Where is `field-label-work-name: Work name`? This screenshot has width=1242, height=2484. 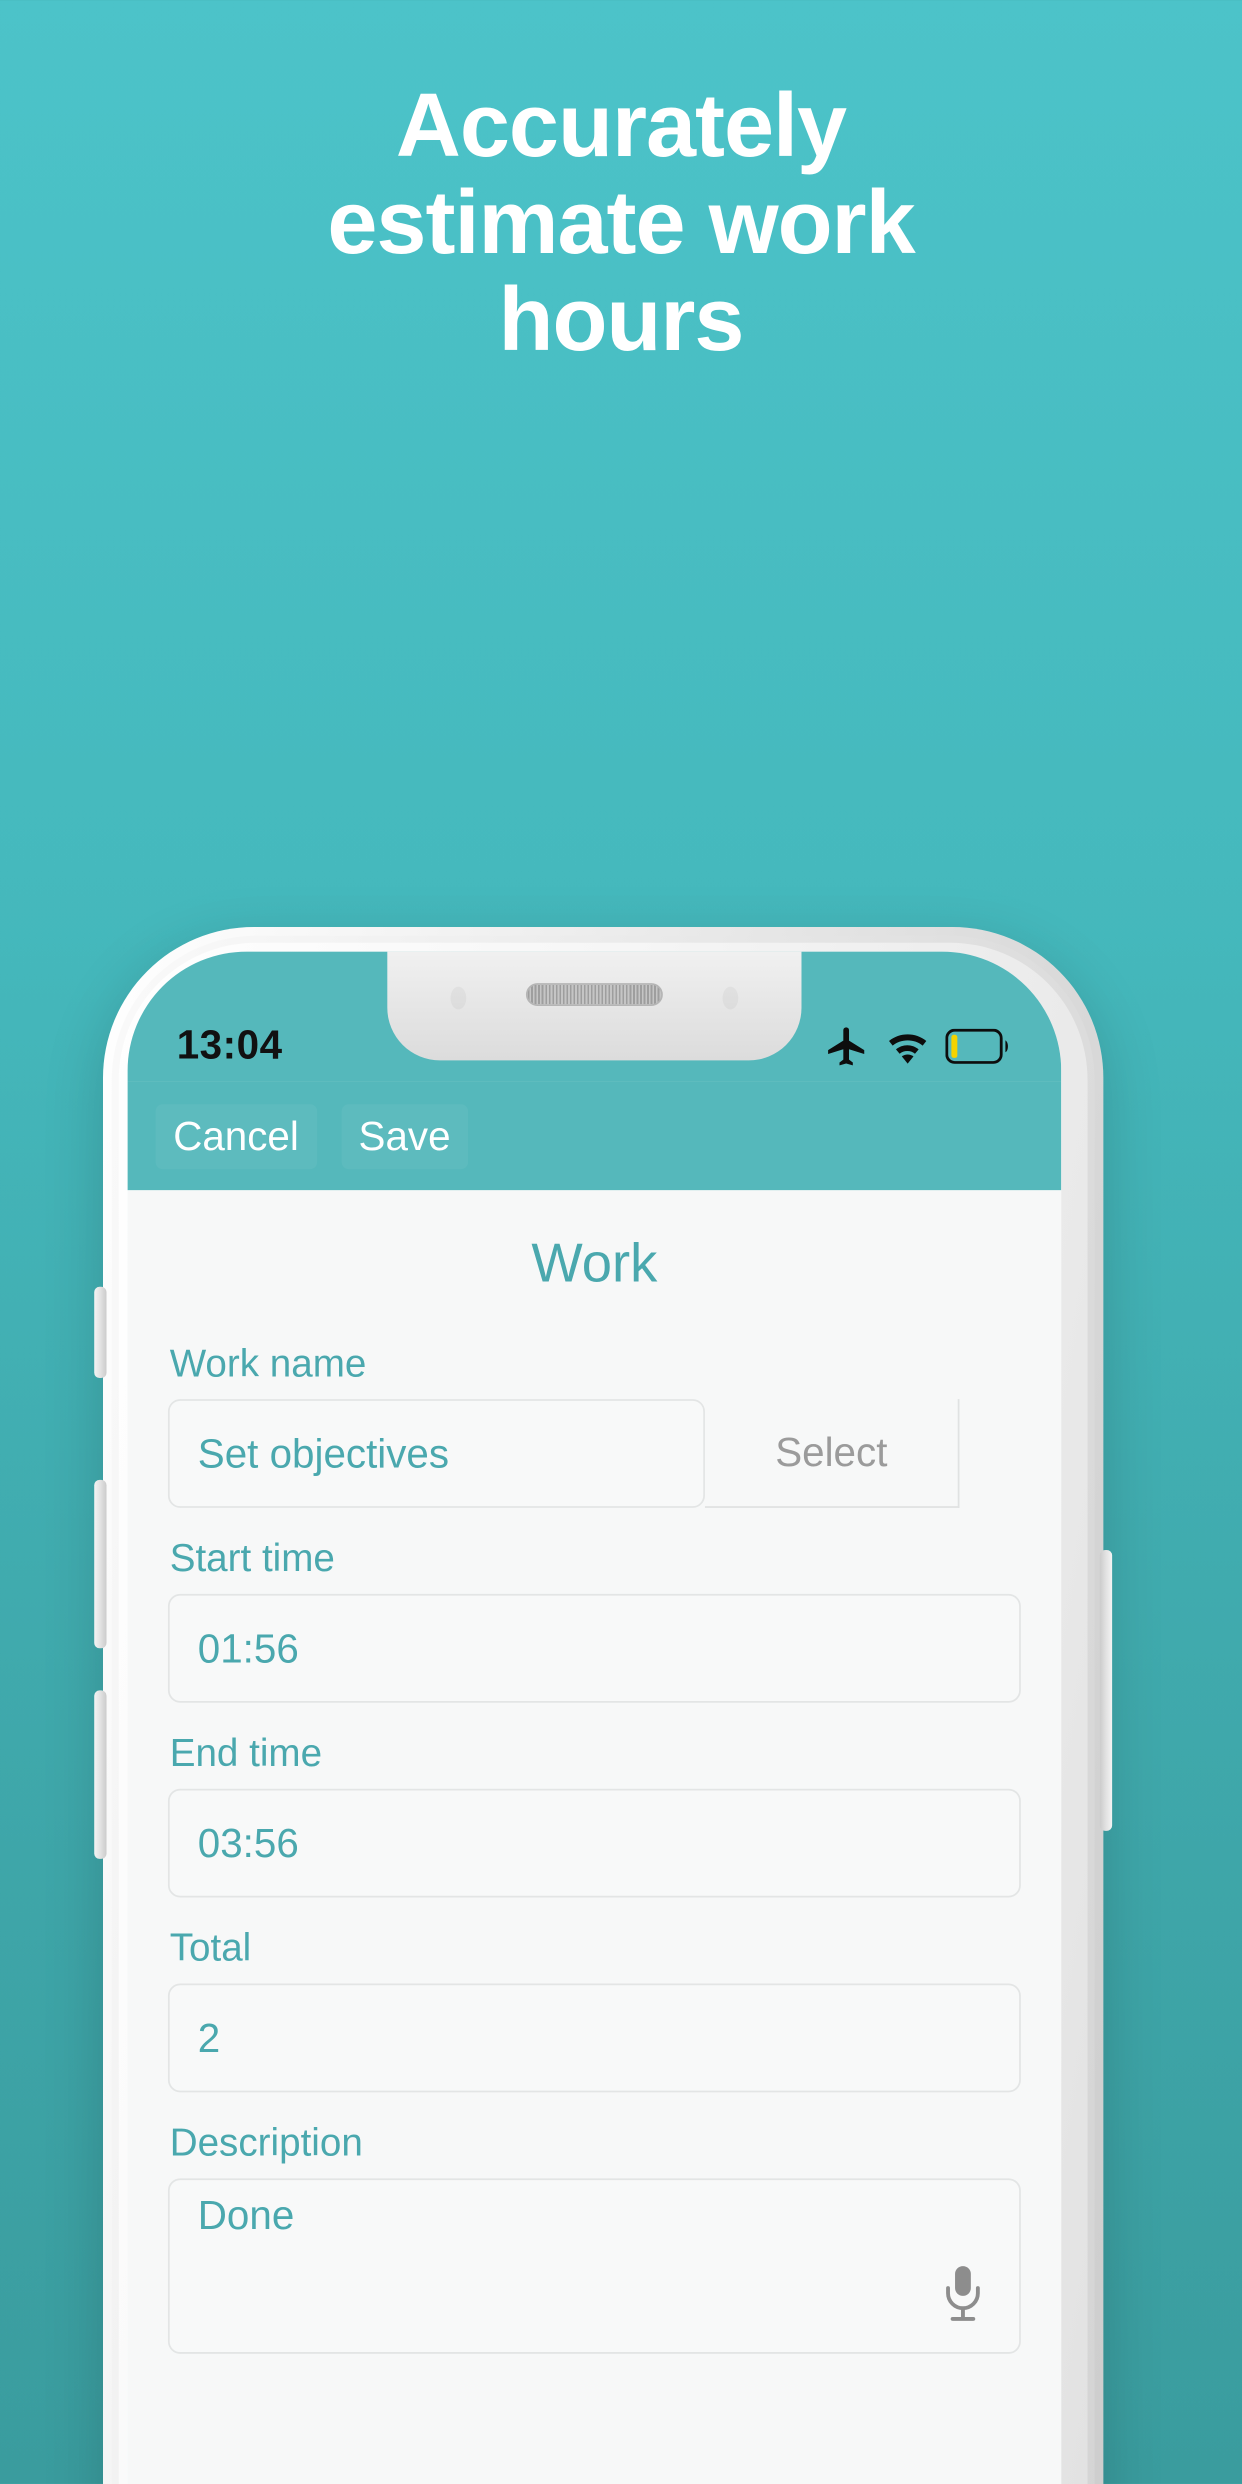 field-label-work-name: Work name is located at coordinates (268, 1363).